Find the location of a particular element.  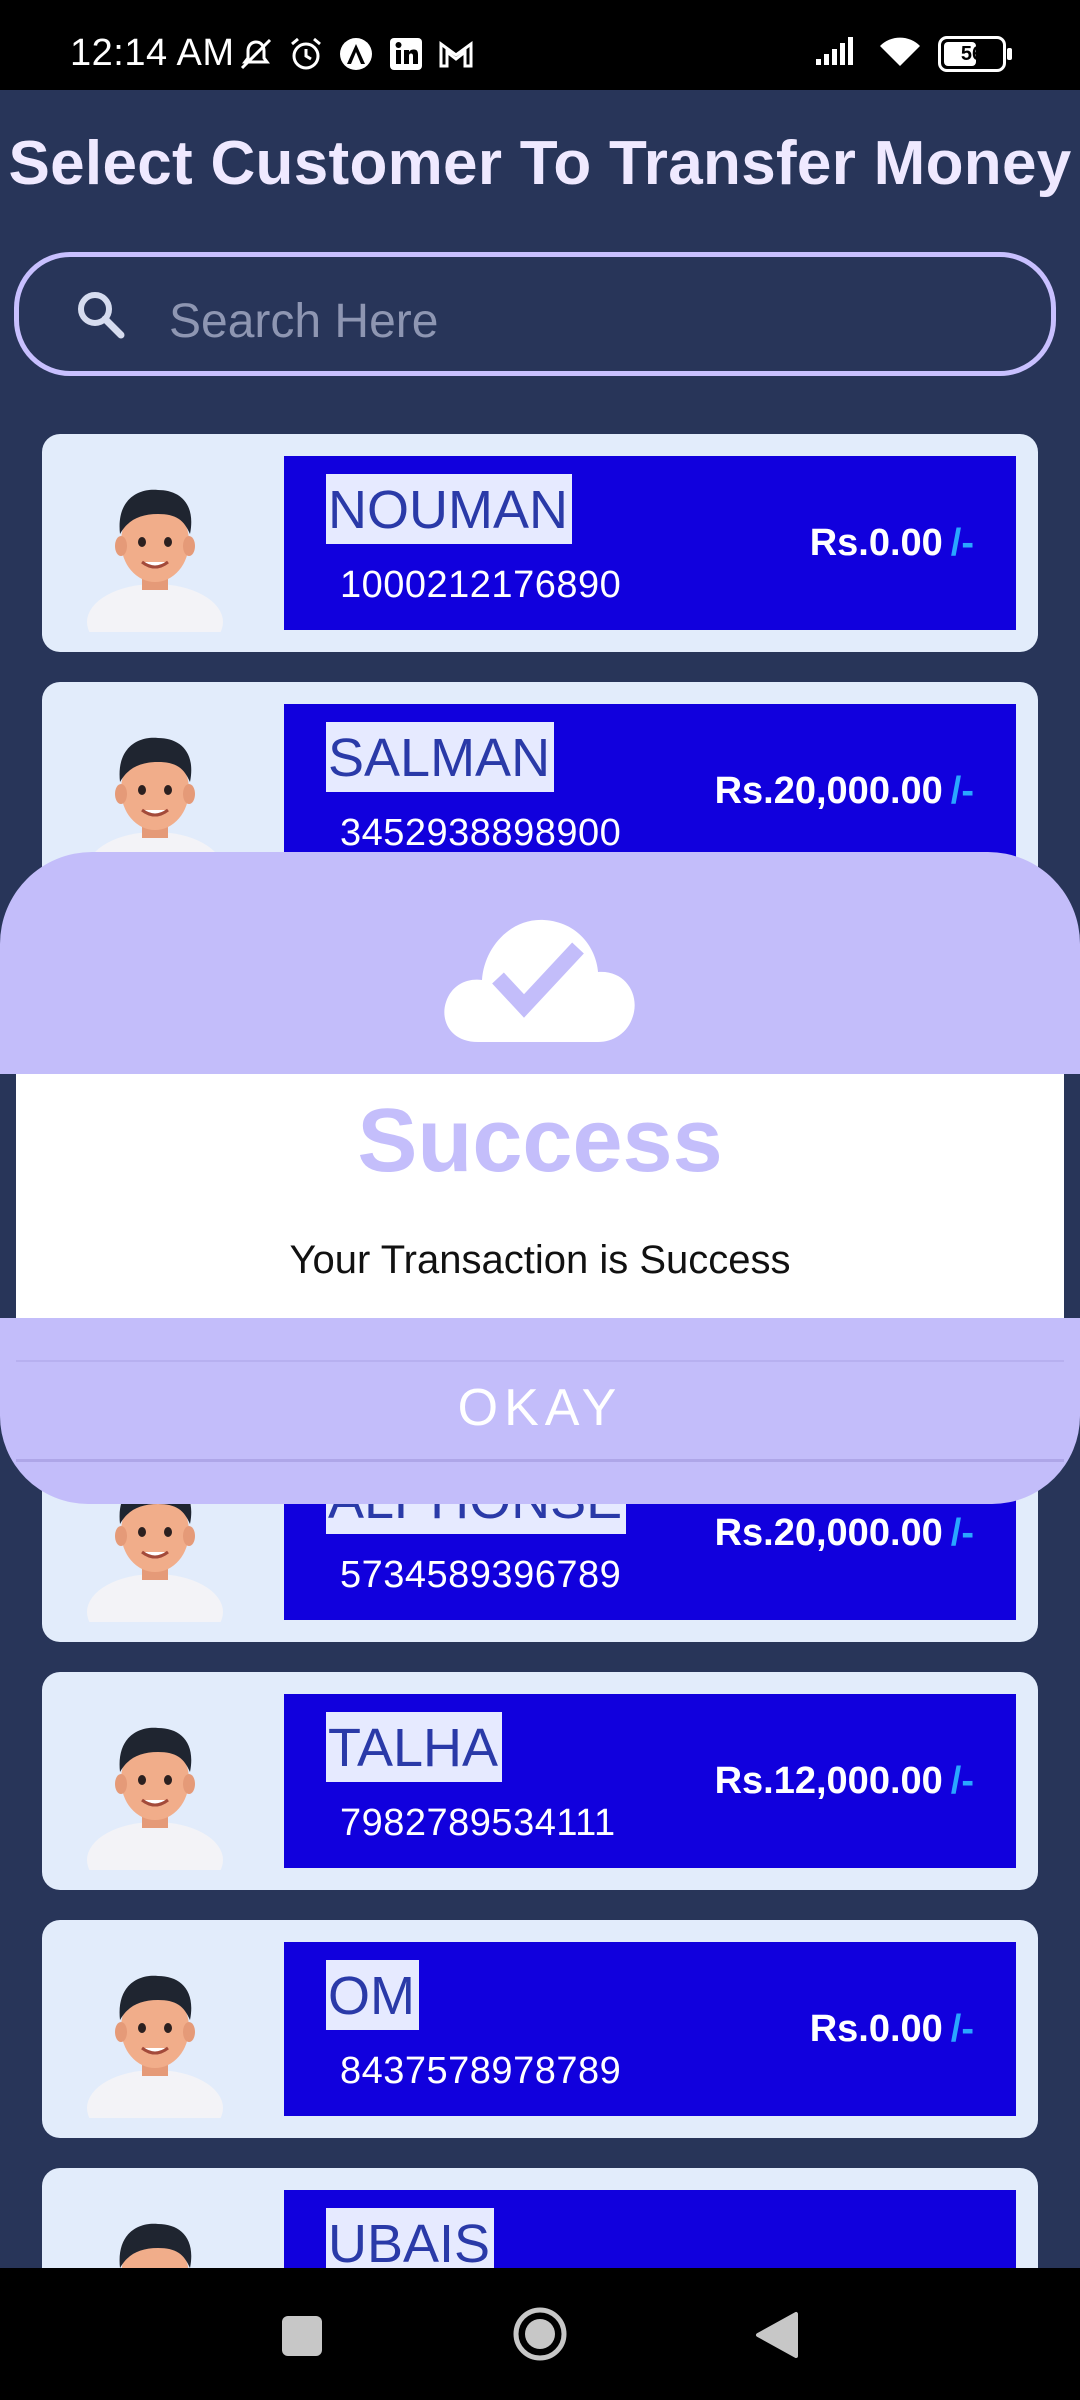

customer-info-panel: TALHA 7982789534111 Rs.12,000.00/- is located at coordinates (650, 1781).